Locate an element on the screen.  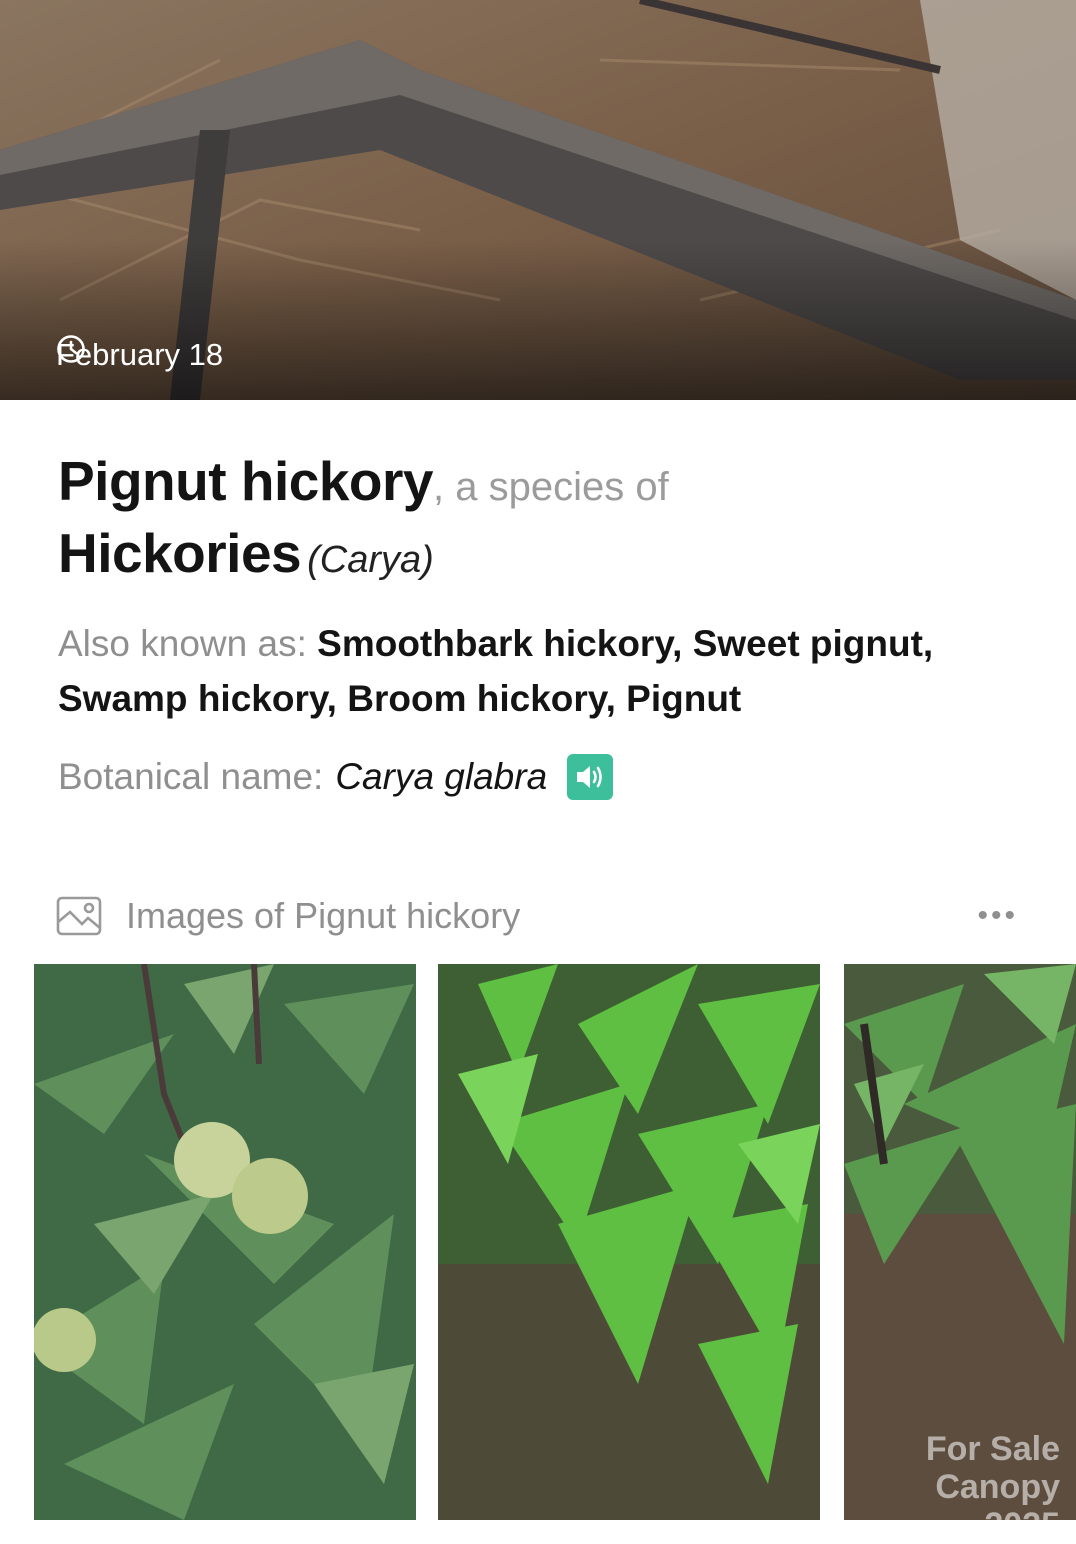
images-section-header: Images of Pignut hickory ••• is located at coordinates (537, 916).